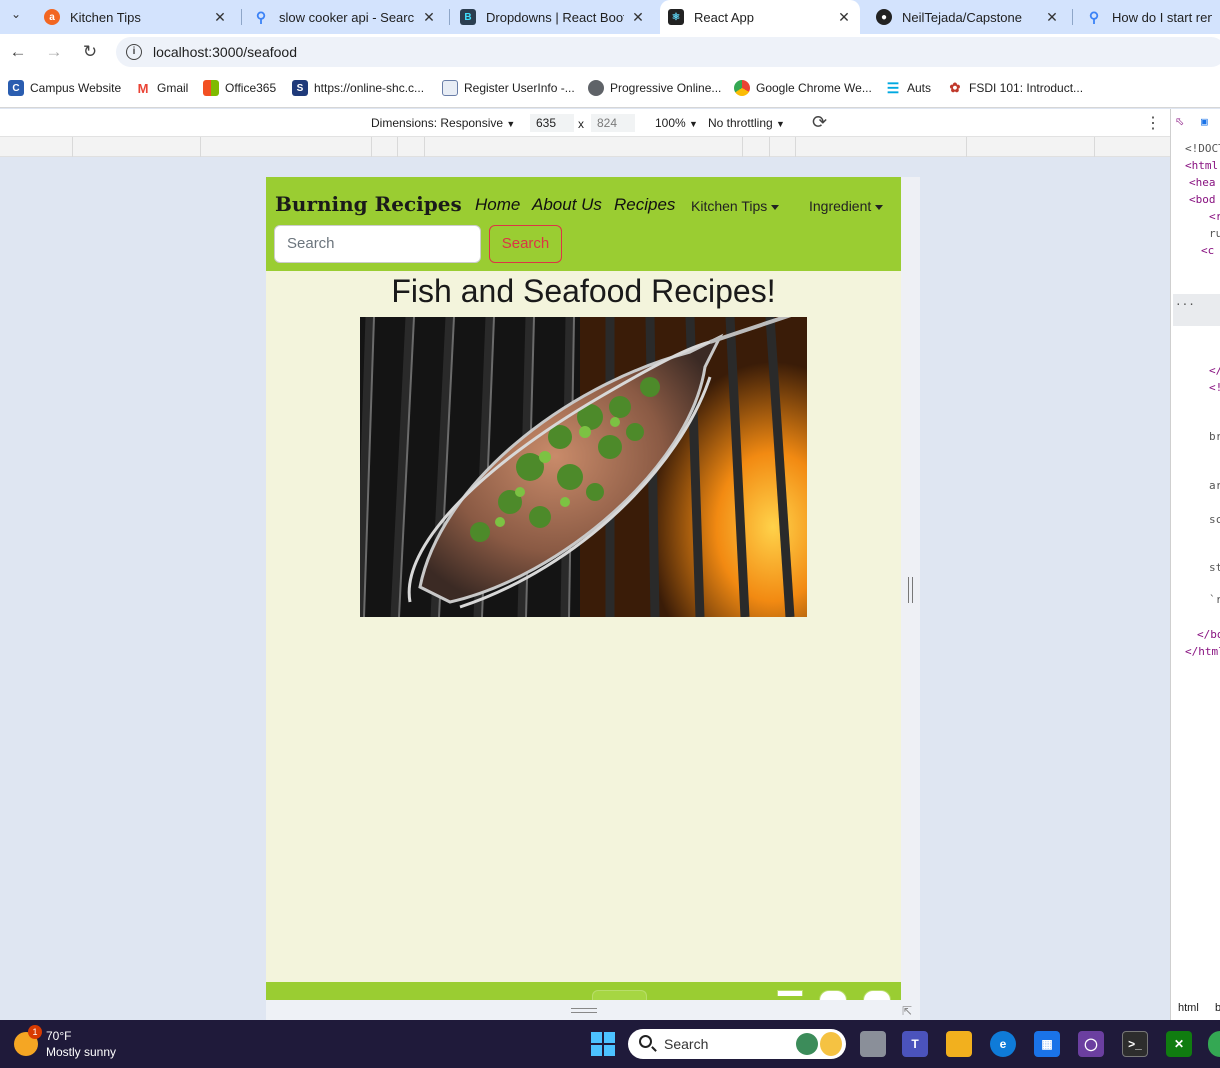 The image size is (1220, 1068). What do you see at coordinates (908, 88) in the screenshot?
I see `bookmark-auts: ☰ Auts` at bounding box center [908, 88].